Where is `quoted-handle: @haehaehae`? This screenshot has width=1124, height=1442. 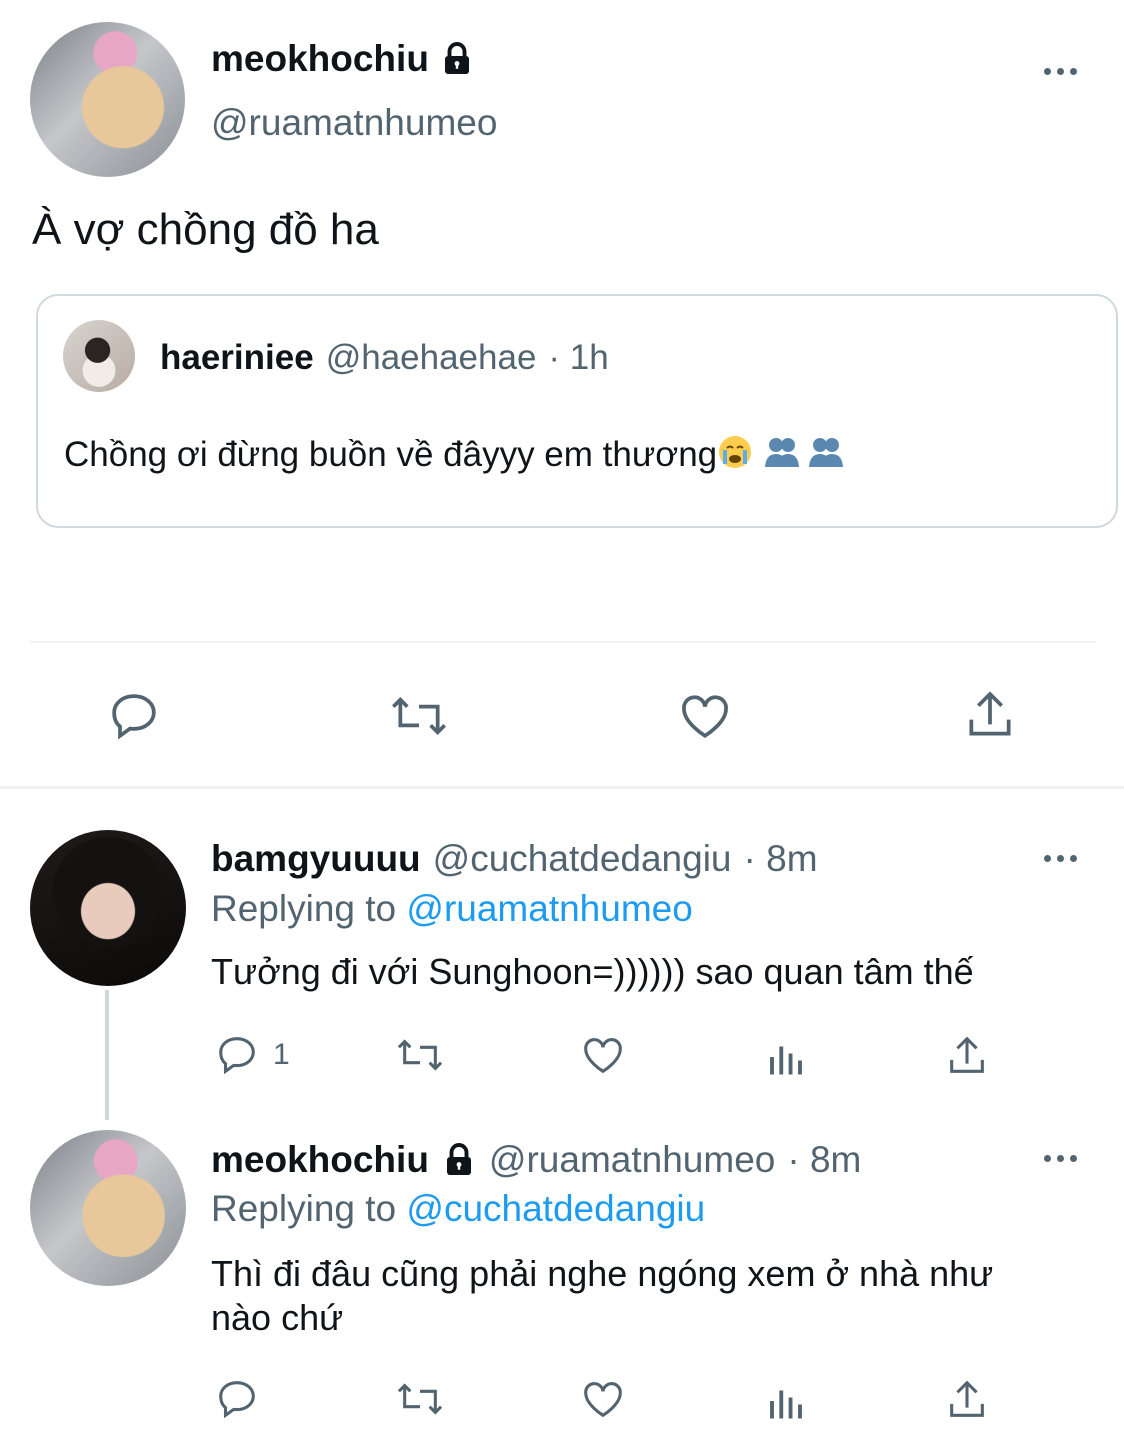 quoted-handle: @haehaehae is located at coordinates (431, 357).